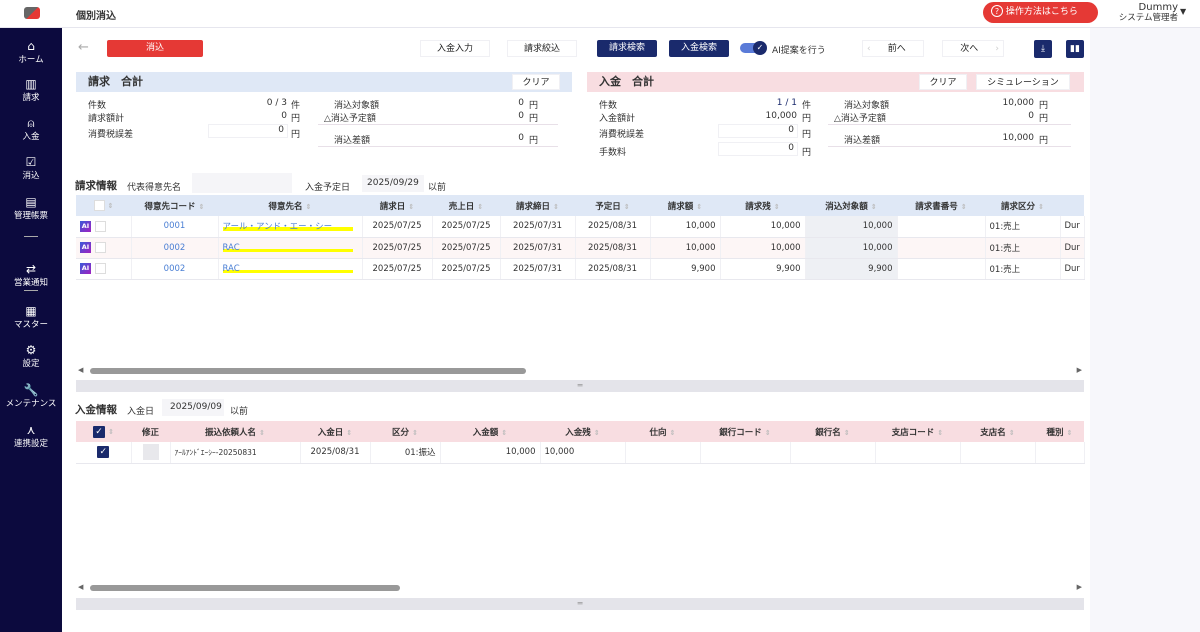  I want to click on fee-input: 0, so click(758, 149).